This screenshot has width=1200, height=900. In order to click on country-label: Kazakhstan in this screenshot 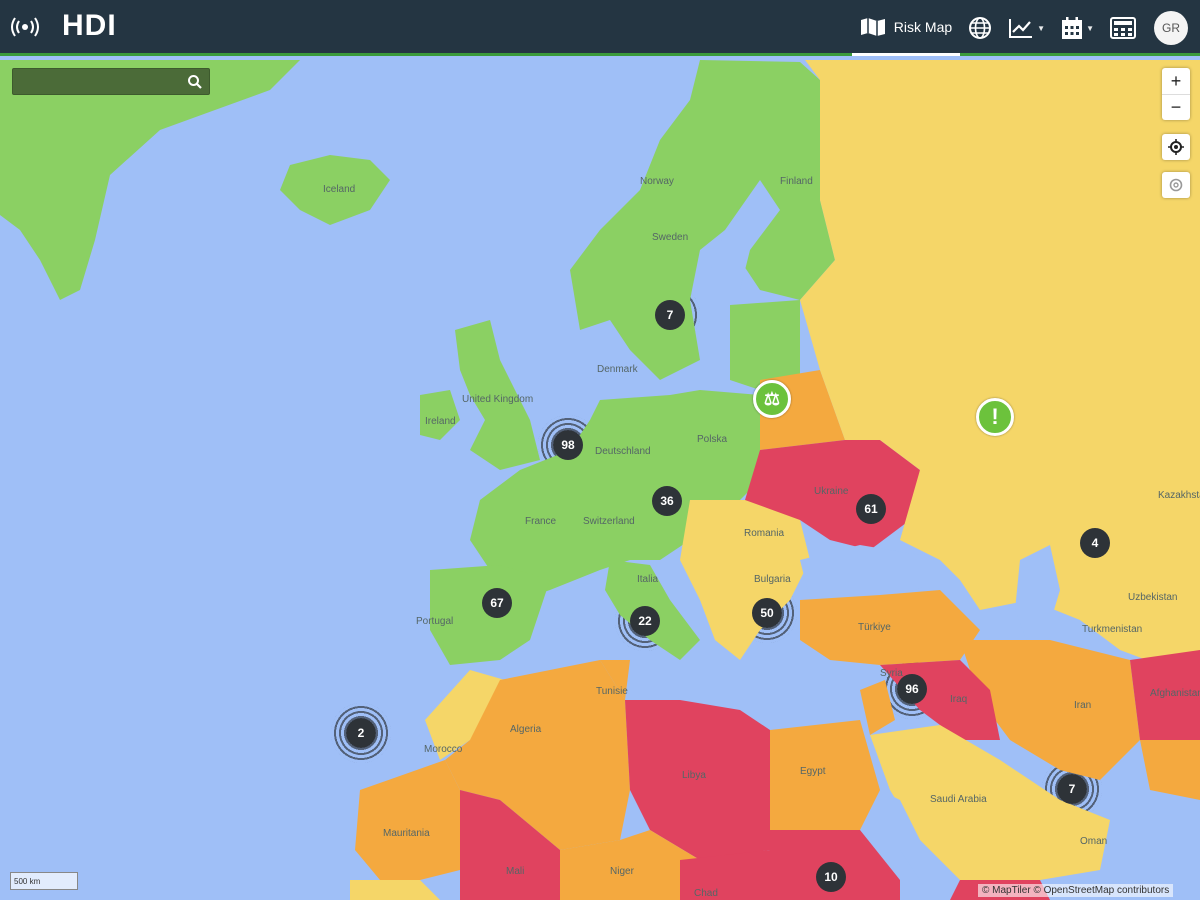, I will do `click(1179, 495)`.